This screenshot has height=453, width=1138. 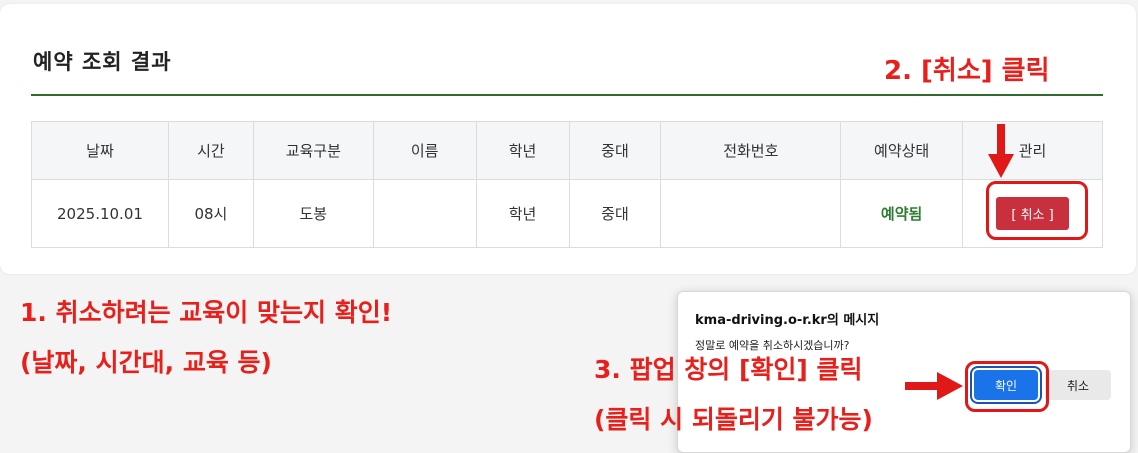 What do you see at coordinates (1032, 150) in the screenshot?
I see `column-header-manage: 관리` at bounding box center [1032, 150].